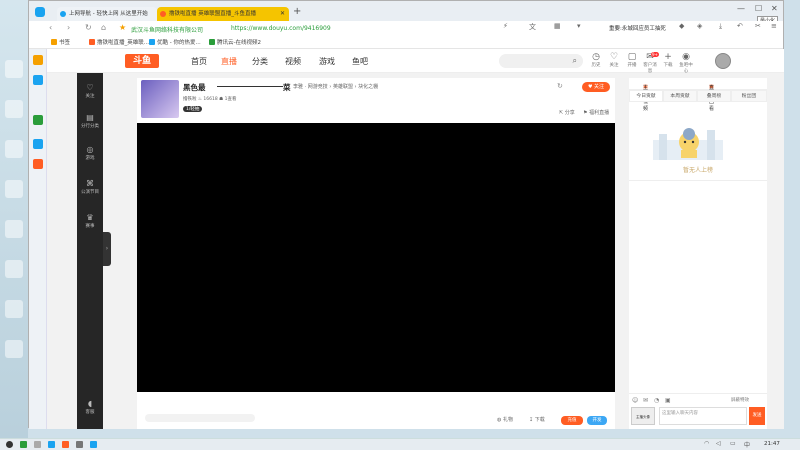 The width and height of the screenshot is (800, 450). I want to click on network-icon: ◠, so click(706, 443).